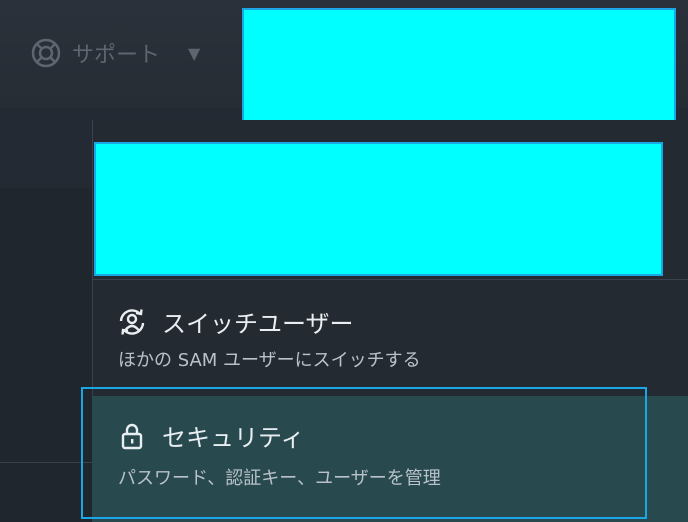  Describe the element at coordinates (194, 53) in the screenshot. I see `chevron-down-icon: ▼` at that location.